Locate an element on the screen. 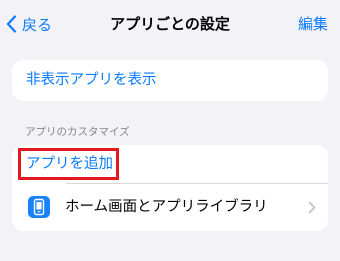 Image resolution: width=340 pixels, height=261 pixels. phone-icon is located at coordinates (39, 207).